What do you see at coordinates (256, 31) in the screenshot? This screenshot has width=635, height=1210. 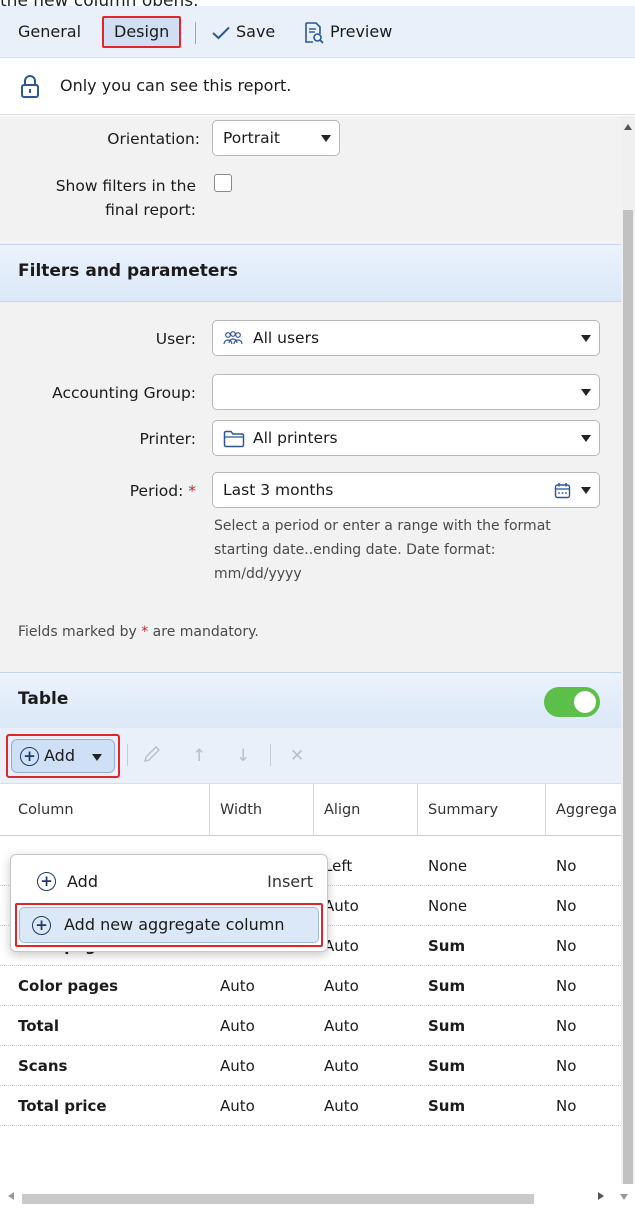 I see `save-label: Save` at bounding box center [256, 31].